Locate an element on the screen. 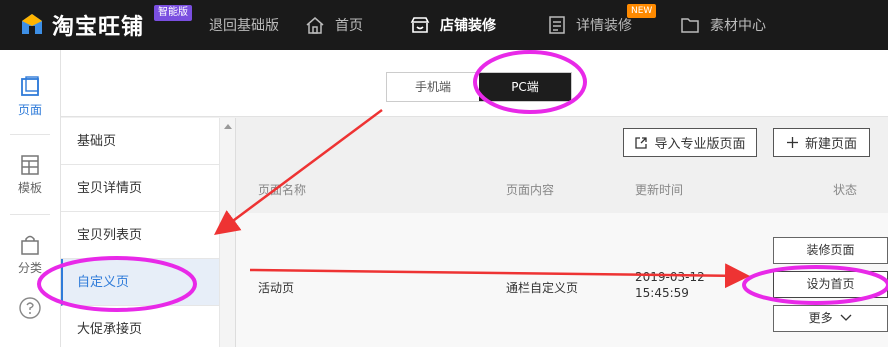  column-header-status: 状态 is located at coordinates (845, 190).